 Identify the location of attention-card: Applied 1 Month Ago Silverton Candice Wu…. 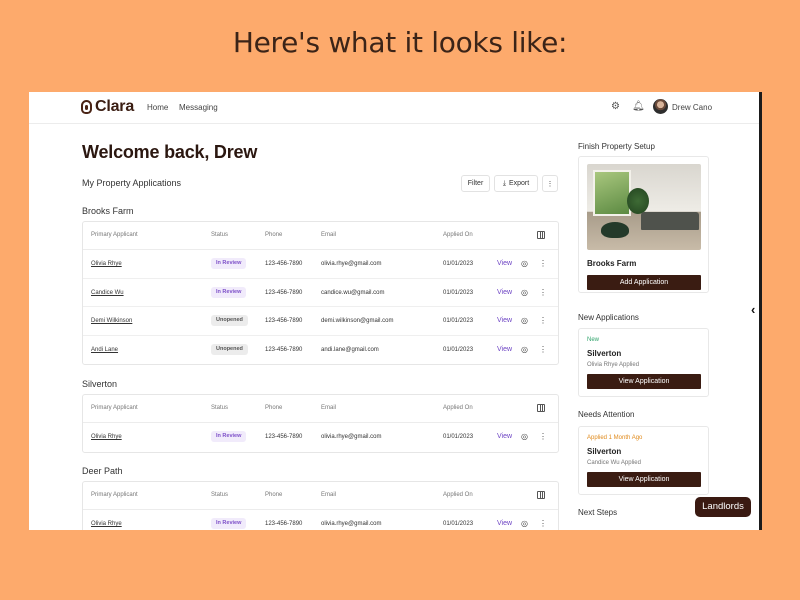
(643, 460).